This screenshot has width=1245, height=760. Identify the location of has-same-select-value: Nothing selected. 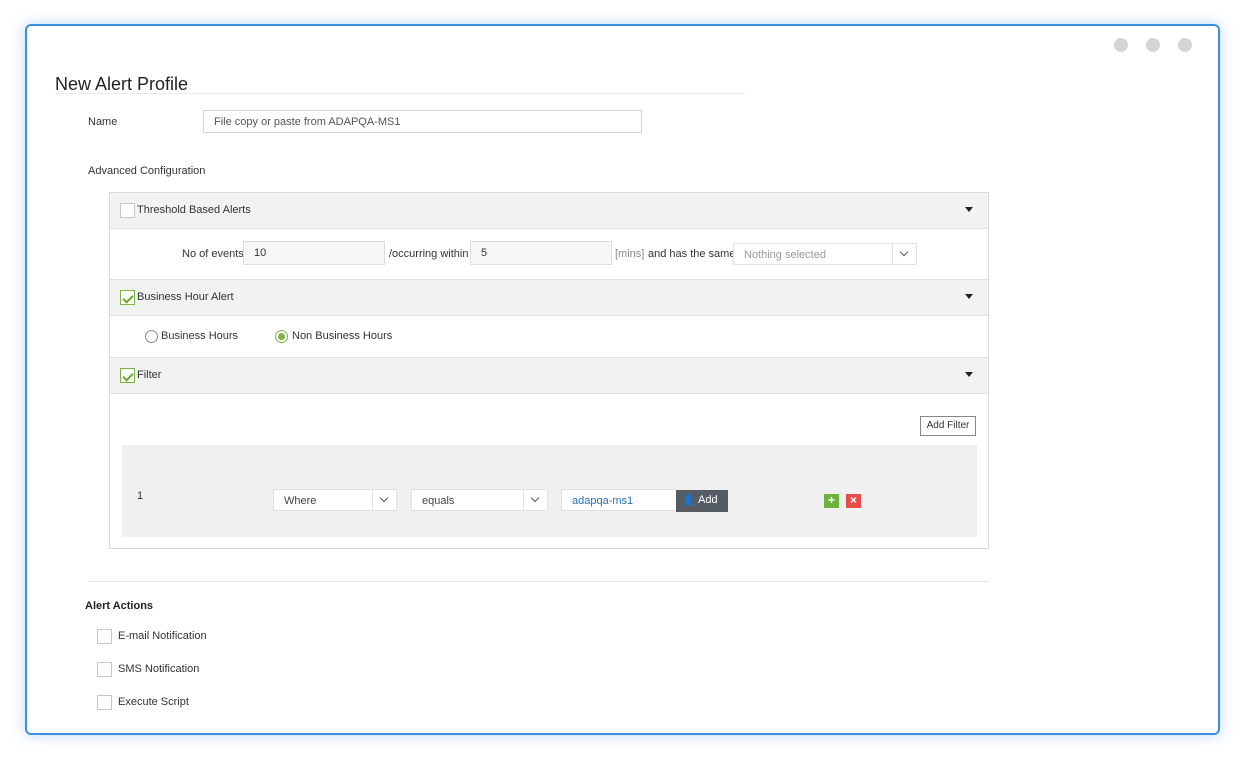
(785, 255).